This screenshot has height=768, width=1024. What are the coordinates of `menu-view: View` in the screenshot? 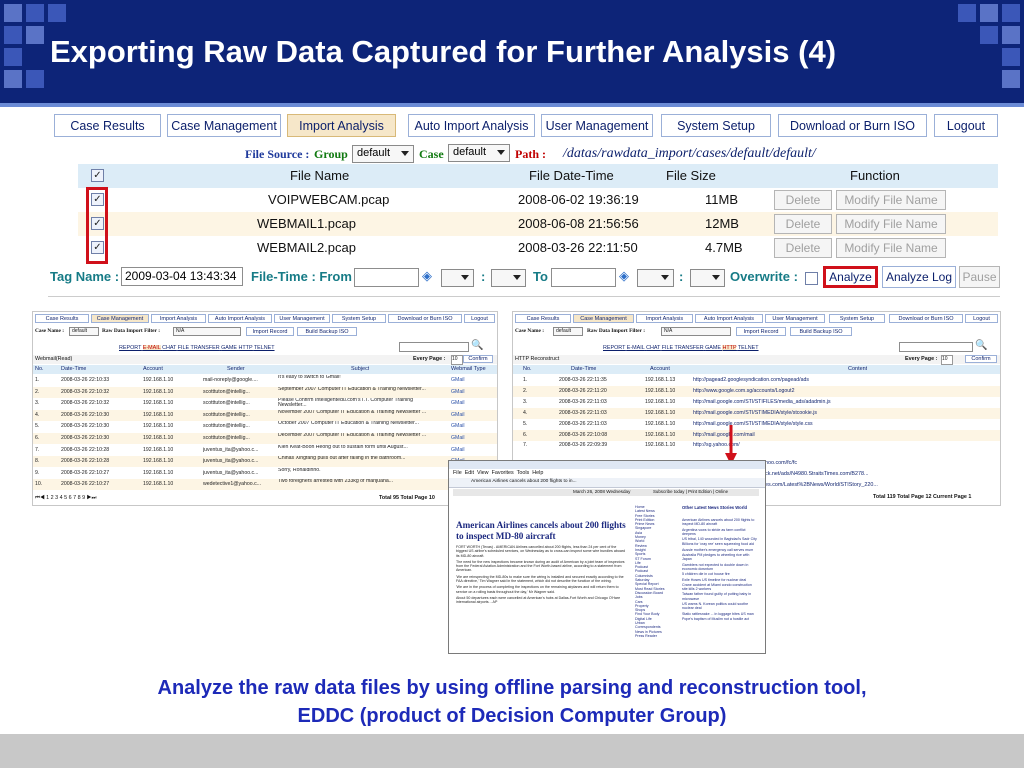 It's located at (483, 473).